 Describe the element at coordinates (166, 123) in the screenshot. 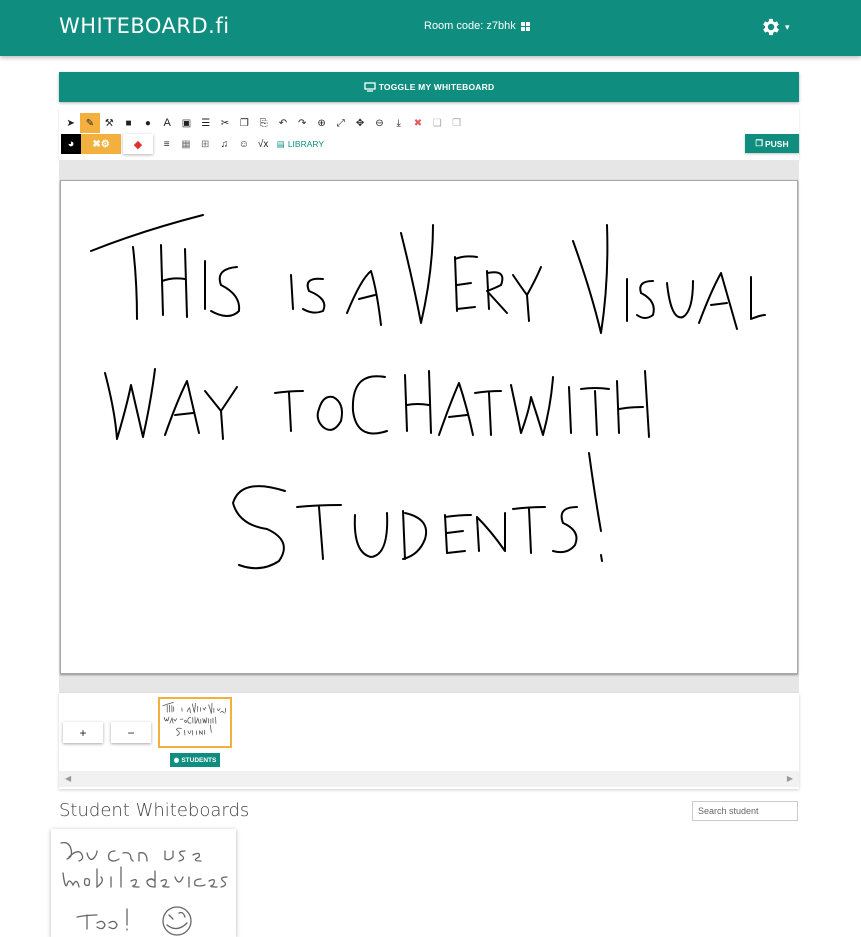

I see `text-icon: A` at that location.